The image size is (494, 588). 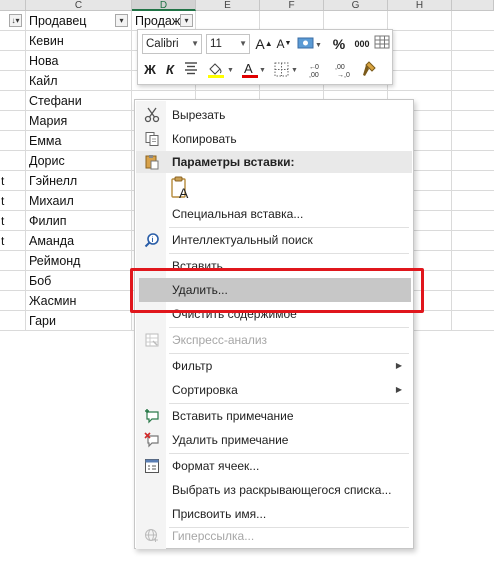 I want to click on seller-cell: Филип, so click(x=79, y=221).